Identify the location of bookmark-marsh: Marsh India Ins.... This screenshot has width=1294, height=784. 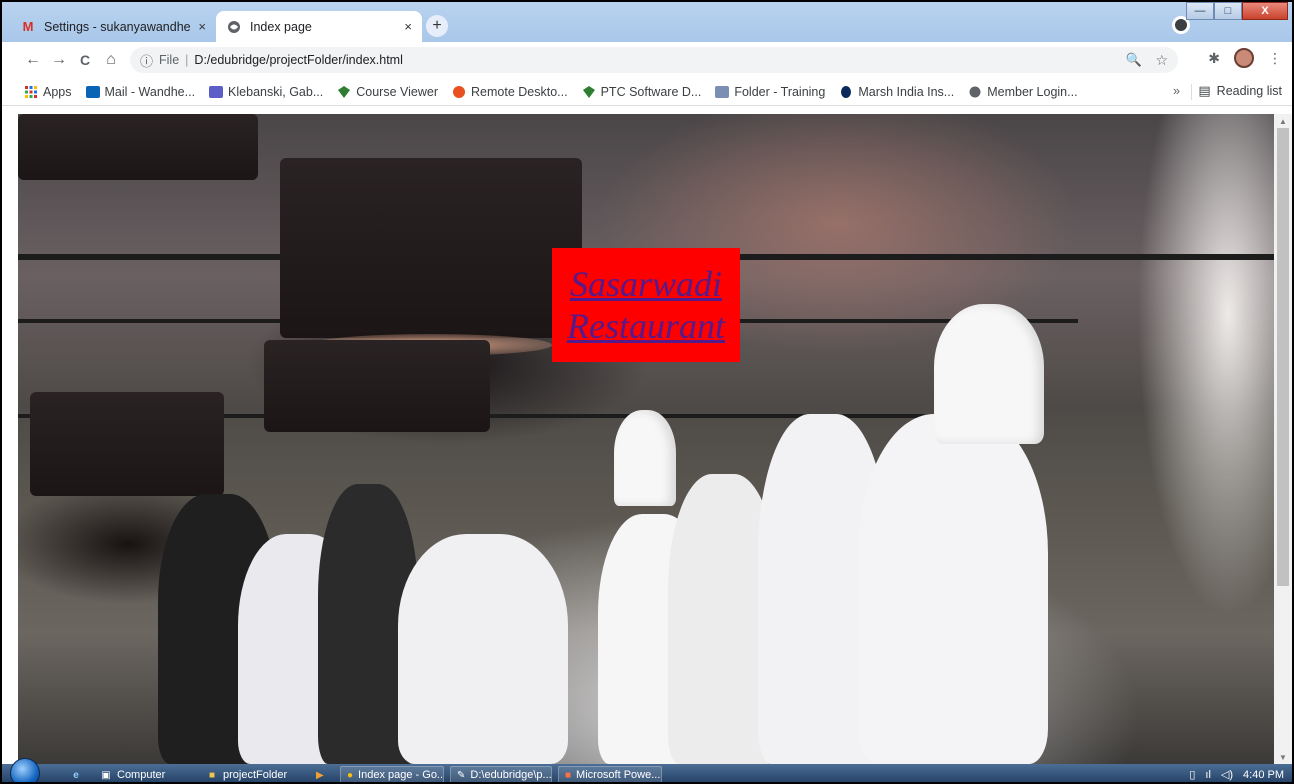
(896, 92).